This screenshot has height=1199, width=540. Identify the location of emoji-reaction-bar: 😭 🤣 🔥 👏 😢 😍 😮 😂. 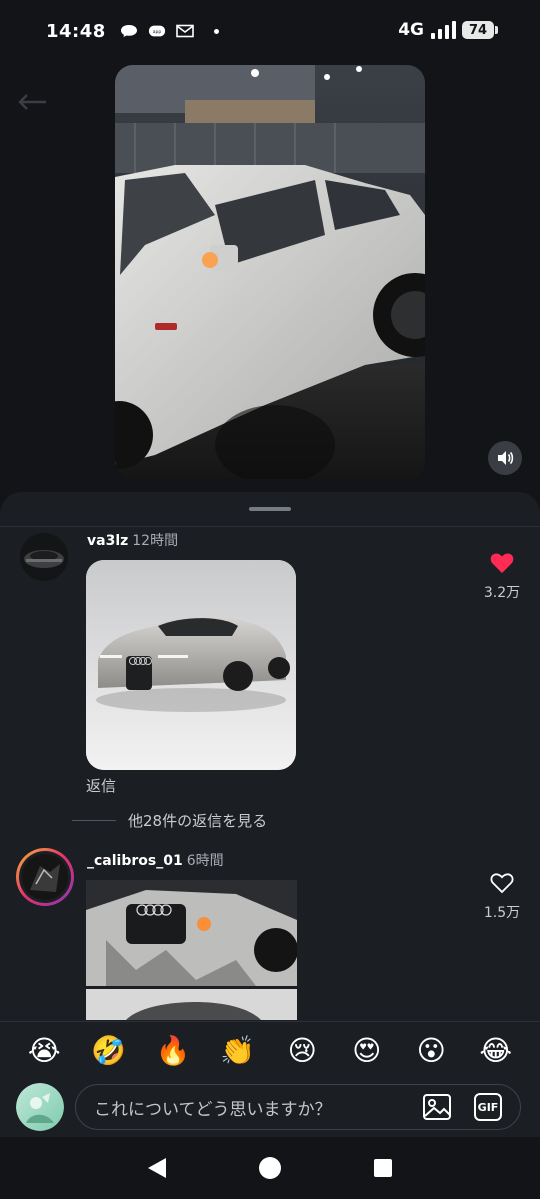
(270, 1050).